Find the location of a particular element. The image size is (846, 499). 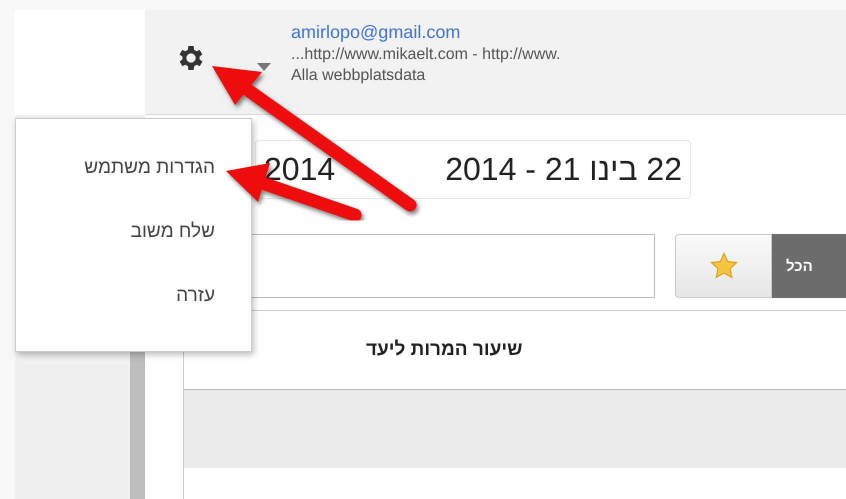

star-button is located at coordinates (723, 266).